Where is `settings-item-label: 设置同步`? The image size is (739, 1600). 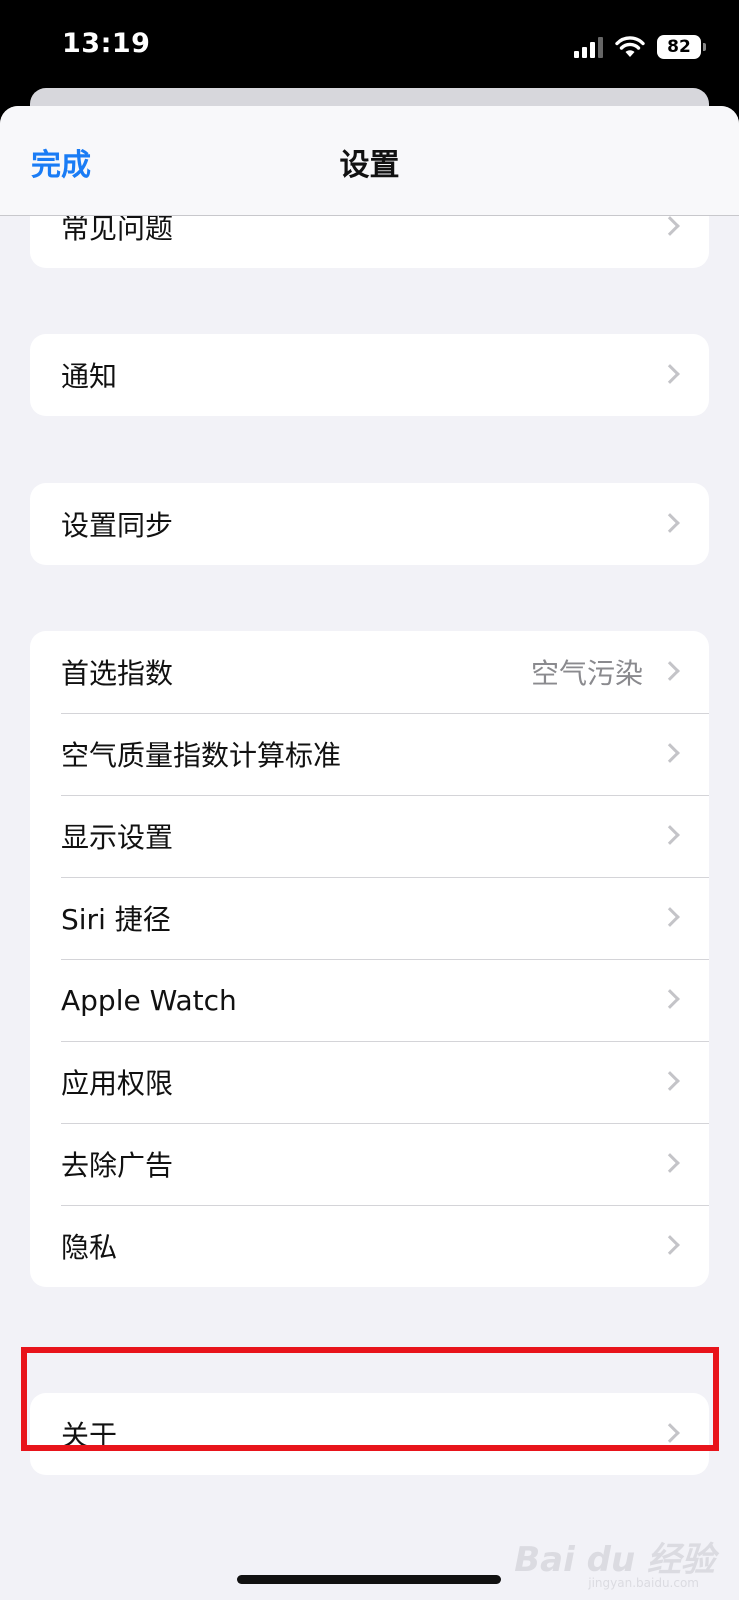
settings-item-label: 设置同步 is located at coordinates (117, 525).